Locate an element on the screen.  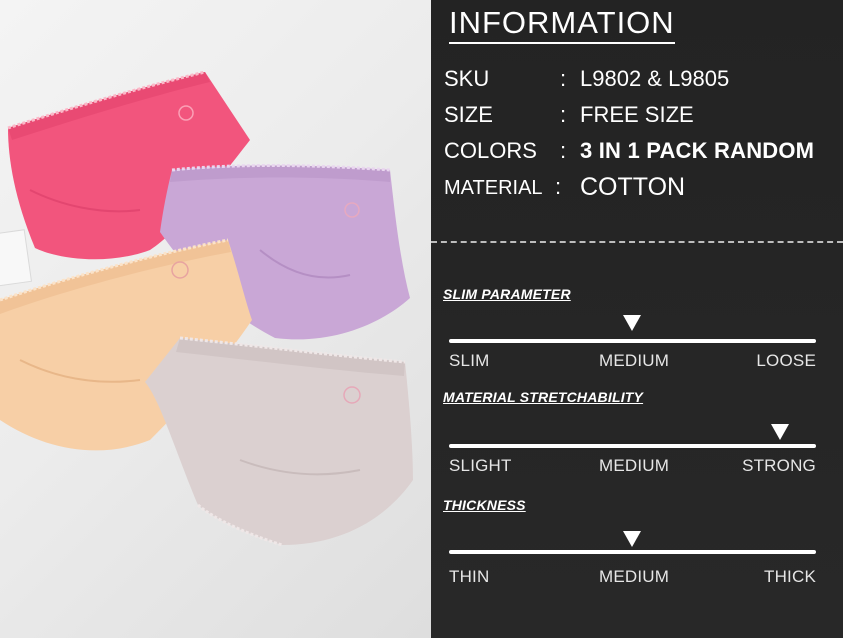
slim-marker-icon is located at coordinates (632, 323).